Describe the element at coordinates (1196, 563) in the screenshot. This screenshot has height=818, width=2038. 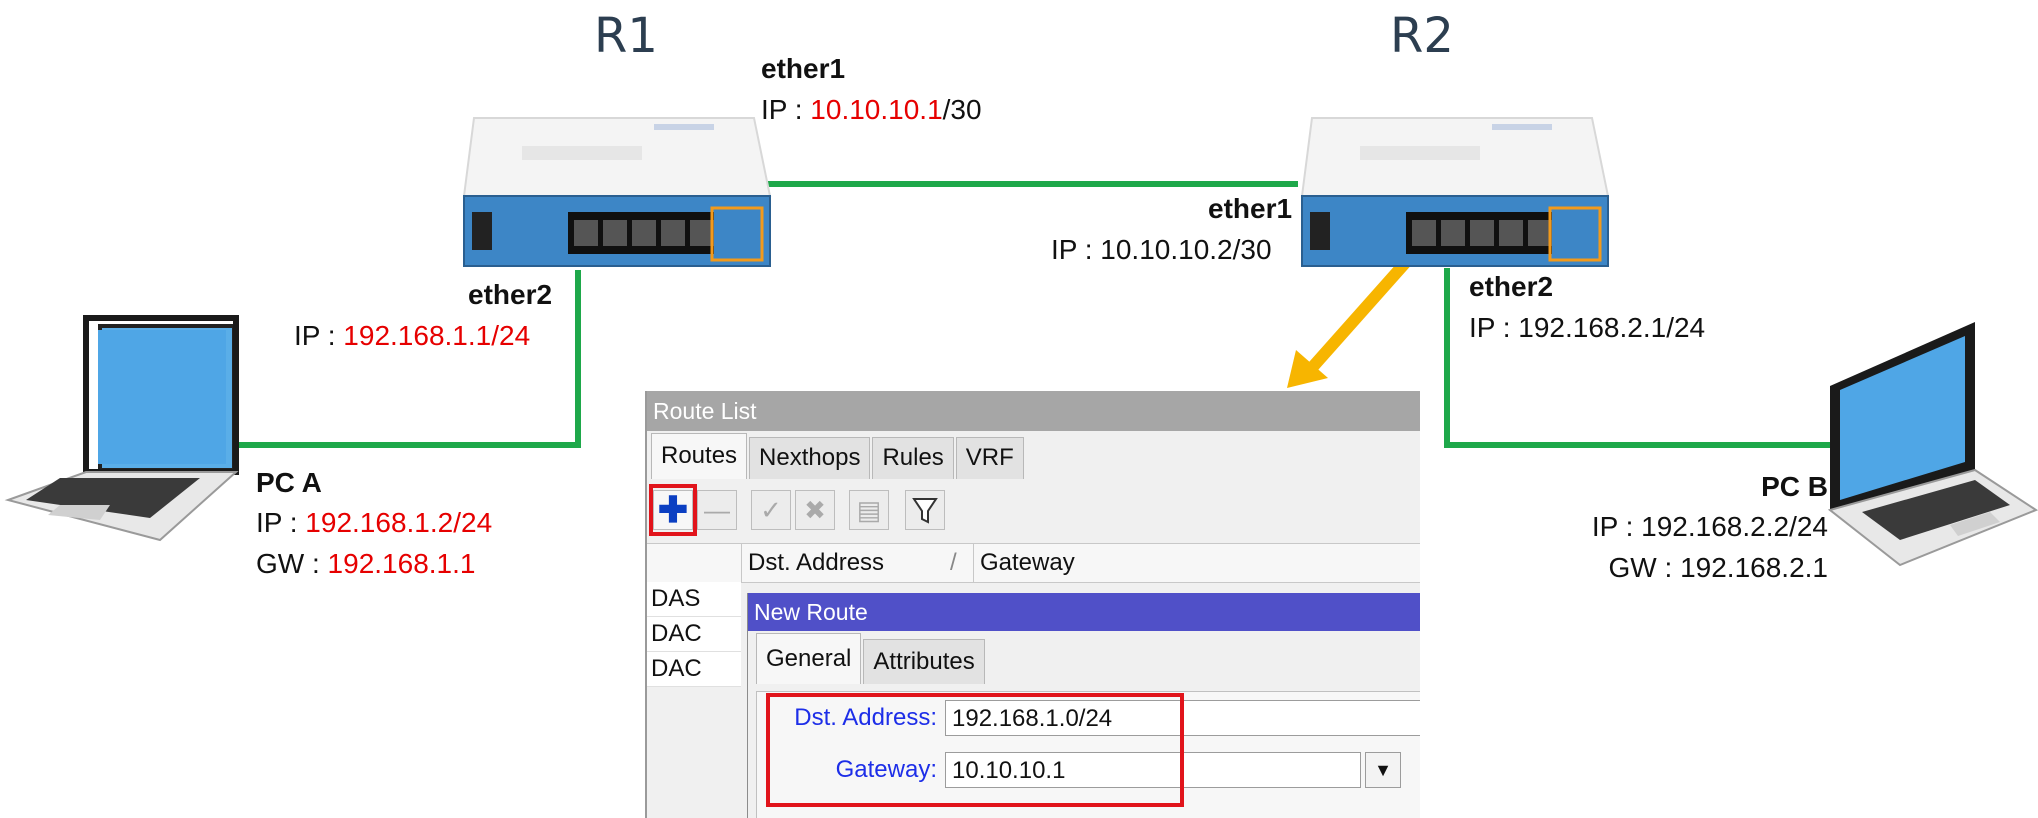
I see `col-gateway: Gateway` at that location.